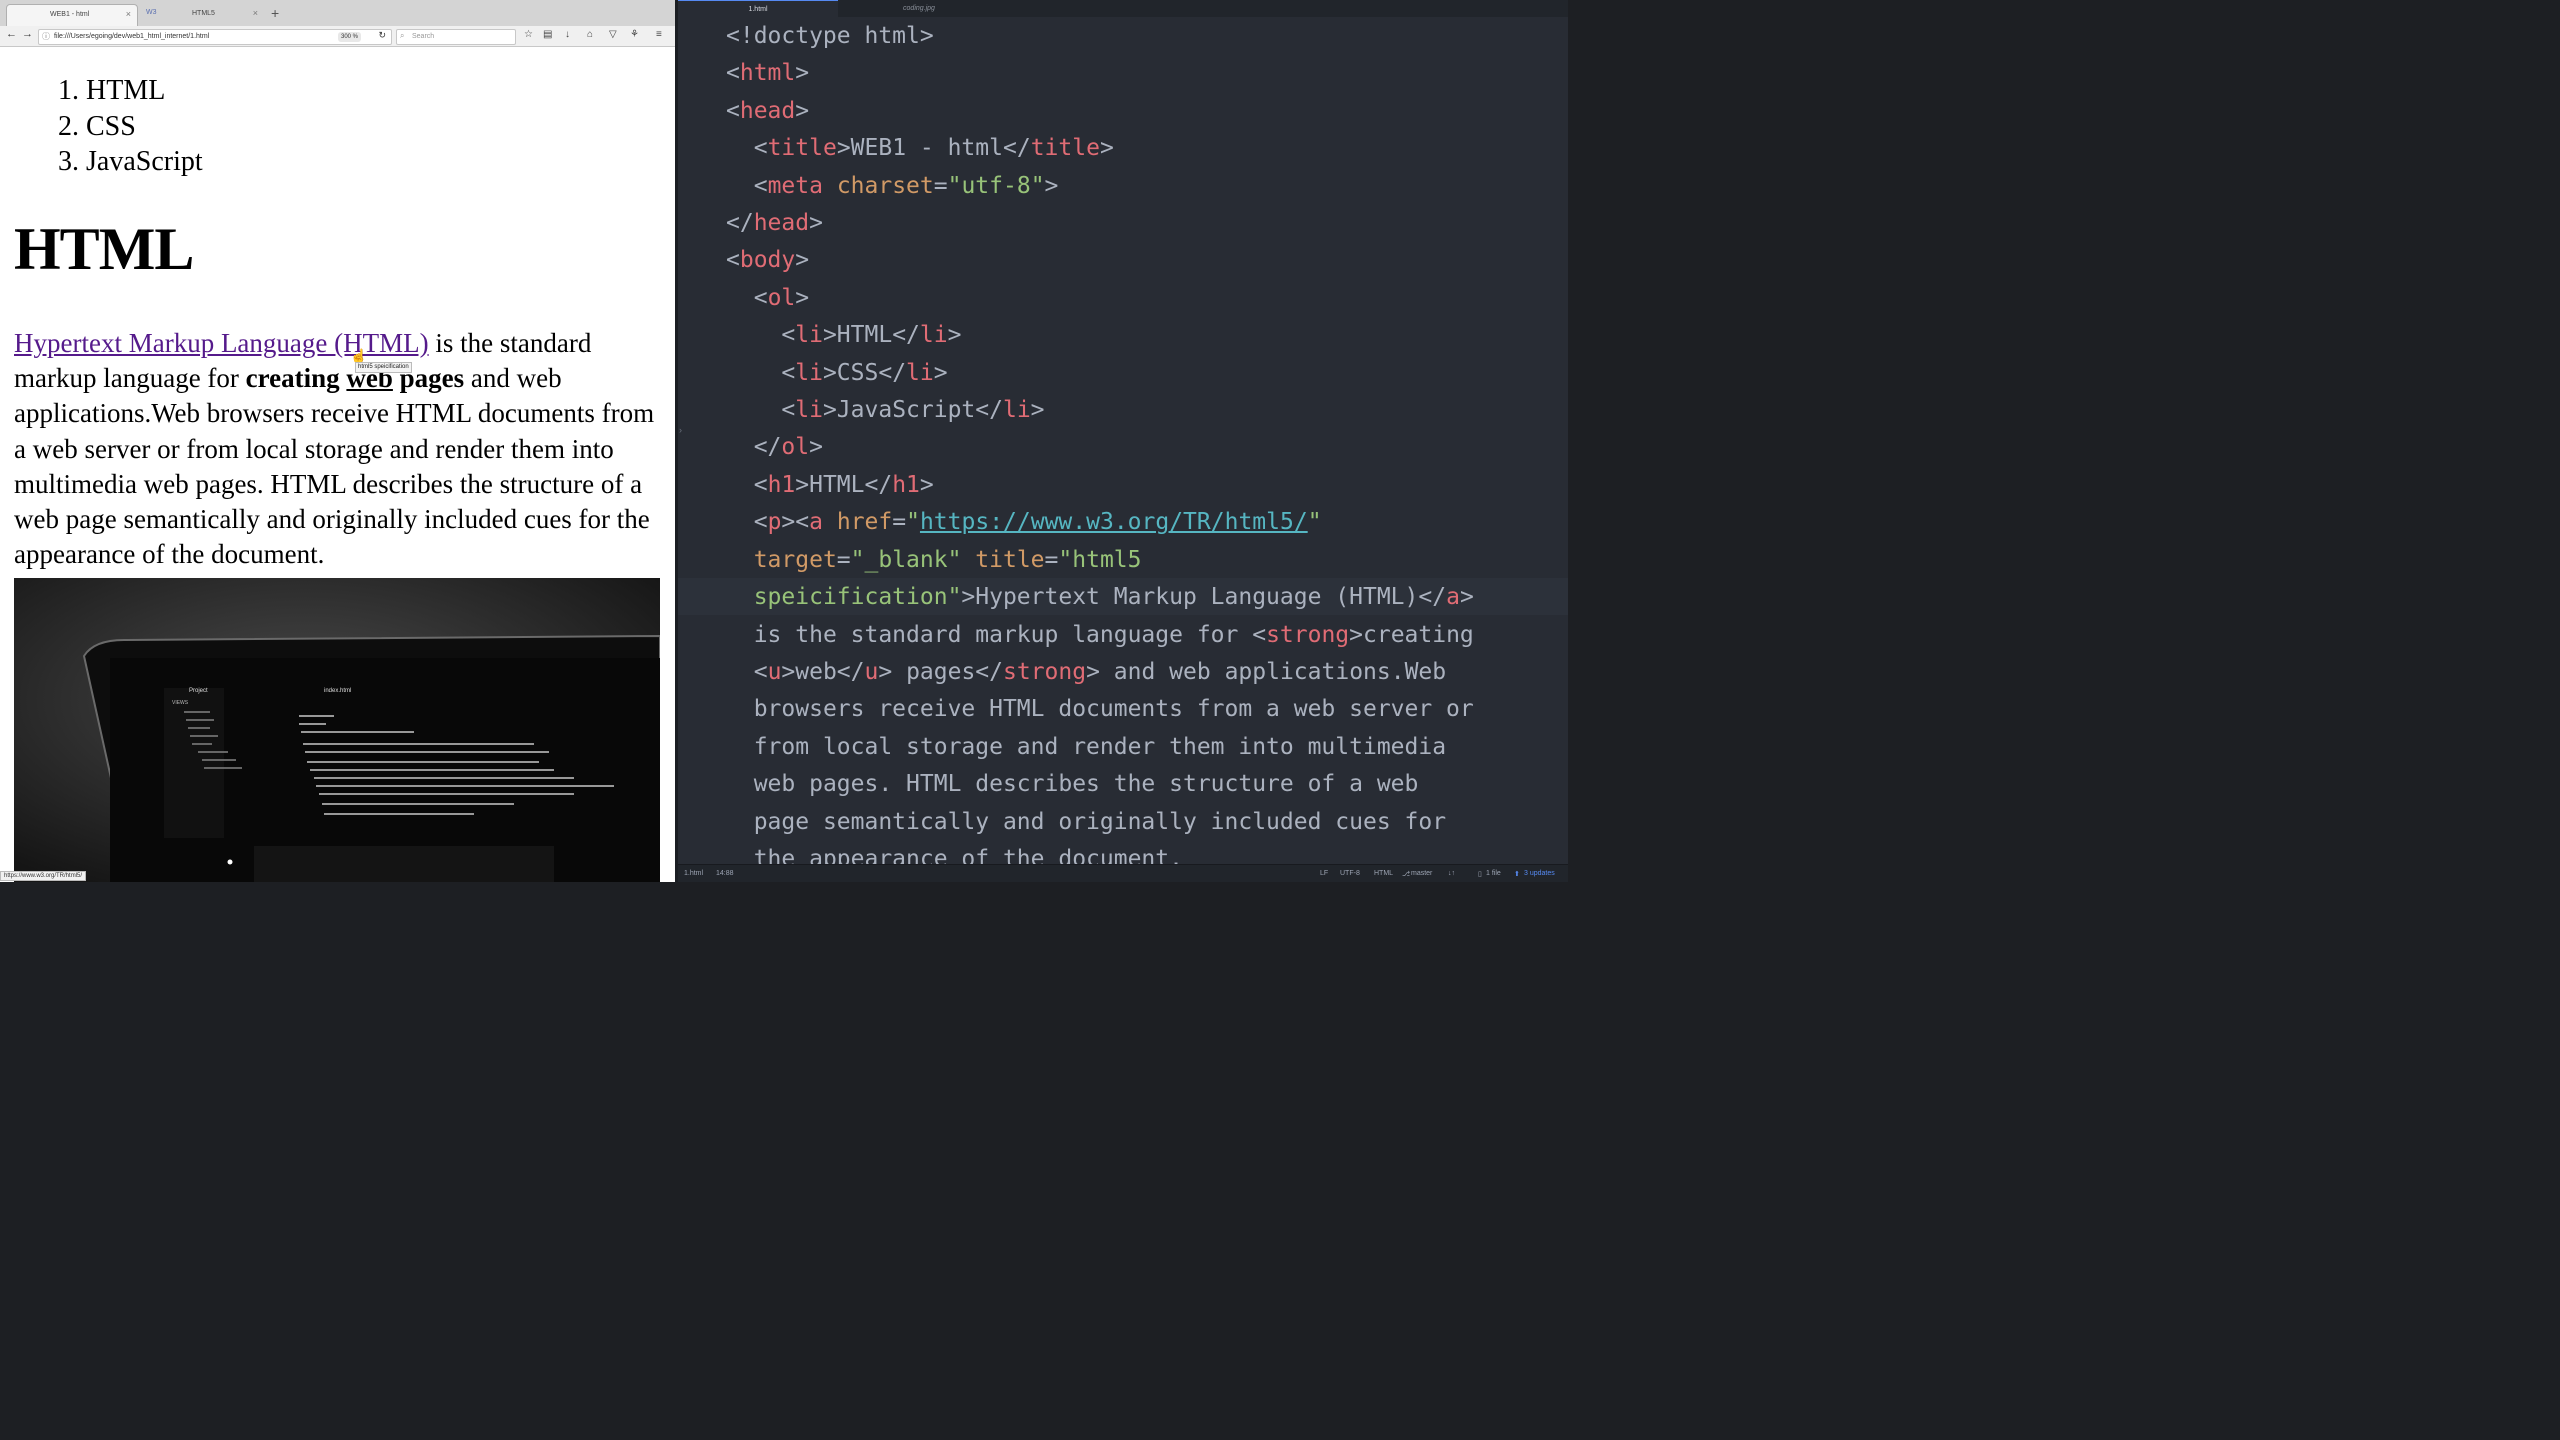  I want to click on strong-creating: creating, so click(296, 378).